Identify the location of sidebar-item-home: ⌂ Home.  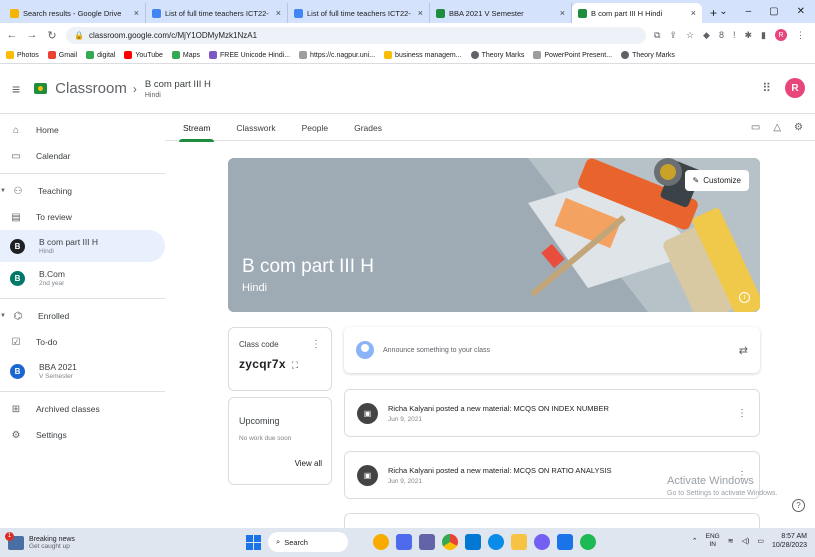
(82, 130).